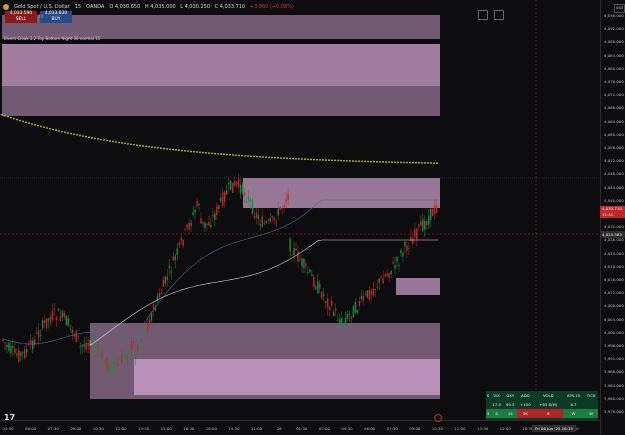  What do you see at coordinates (614, 359) in the screenshot?
I see `price-axis-label: 3,992.000` at bounding box center [614, 359].